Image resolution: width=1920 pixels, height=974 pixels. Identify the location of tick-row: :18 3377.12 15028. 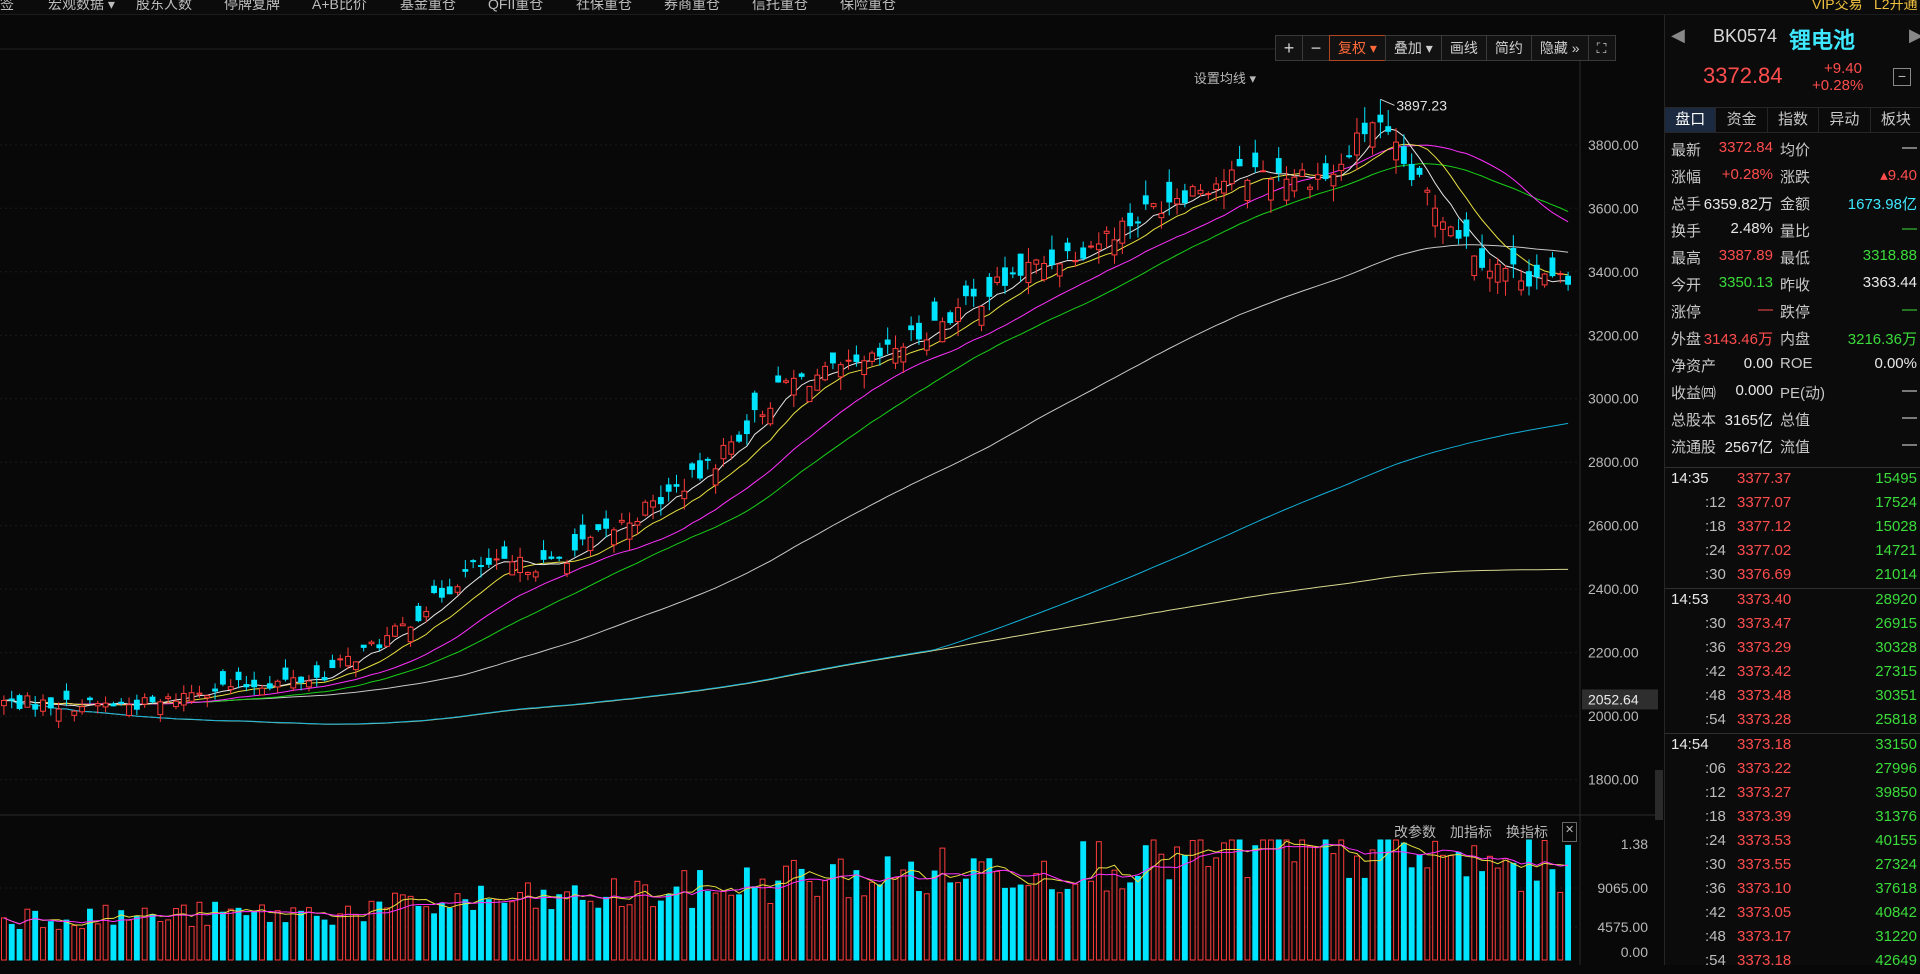
(1792, 528).